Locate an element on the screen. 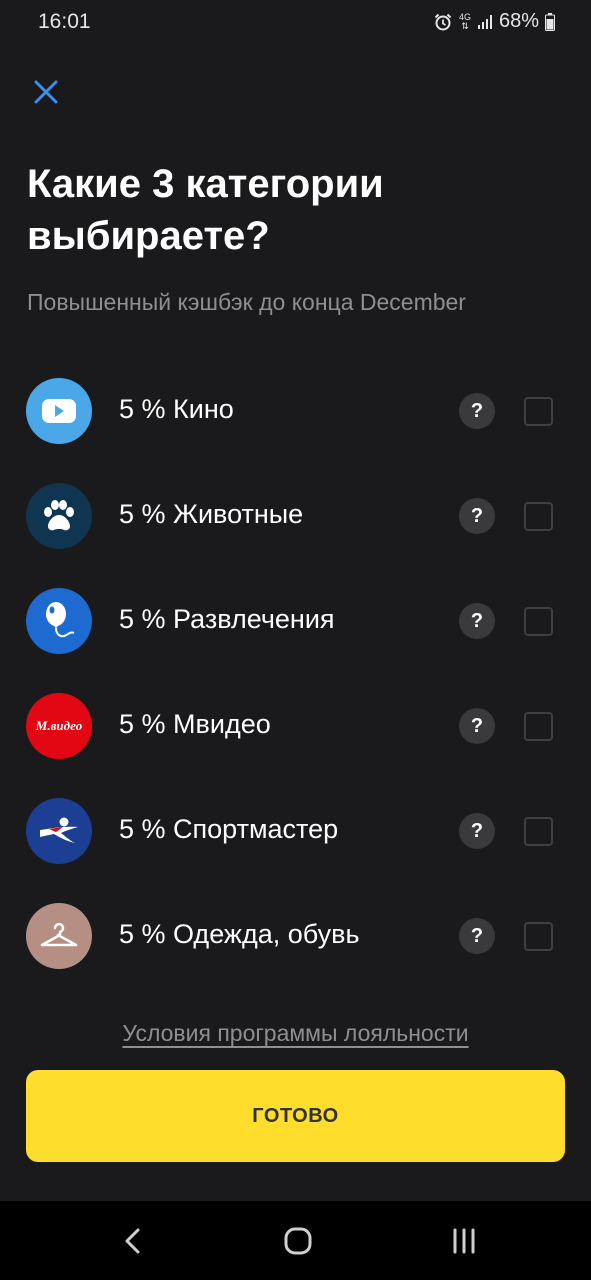 The height and width of the screenshot is (1280, 591). category-row-animals: 5 % Животные ? is located at coordinates (295, 515).